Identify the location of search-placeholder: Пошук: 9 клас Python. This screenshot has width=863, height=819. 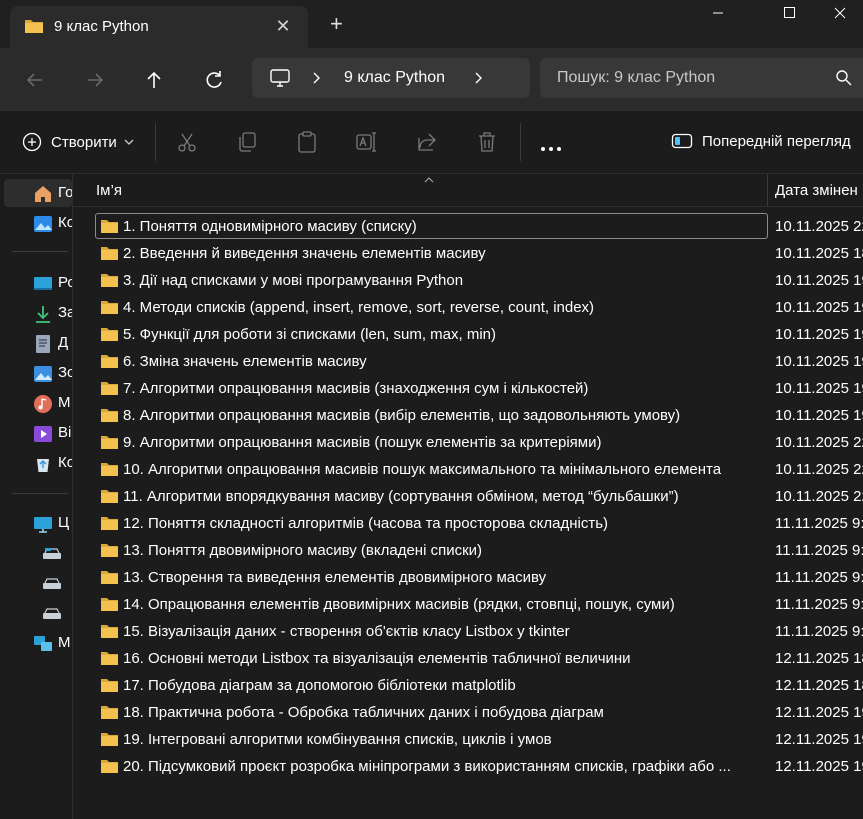
(636, 77).